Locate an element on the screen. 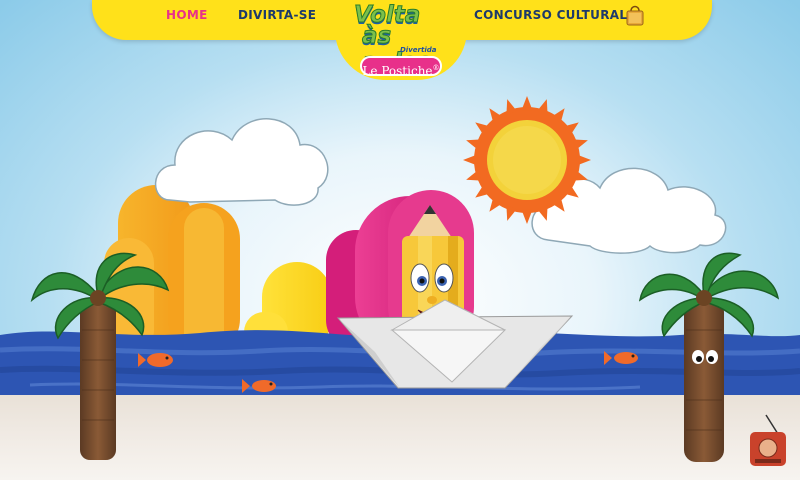  volta-as-aulas-logo: Volta às aulas Divertida Le Postiche® is located at coordinates (401, 40).